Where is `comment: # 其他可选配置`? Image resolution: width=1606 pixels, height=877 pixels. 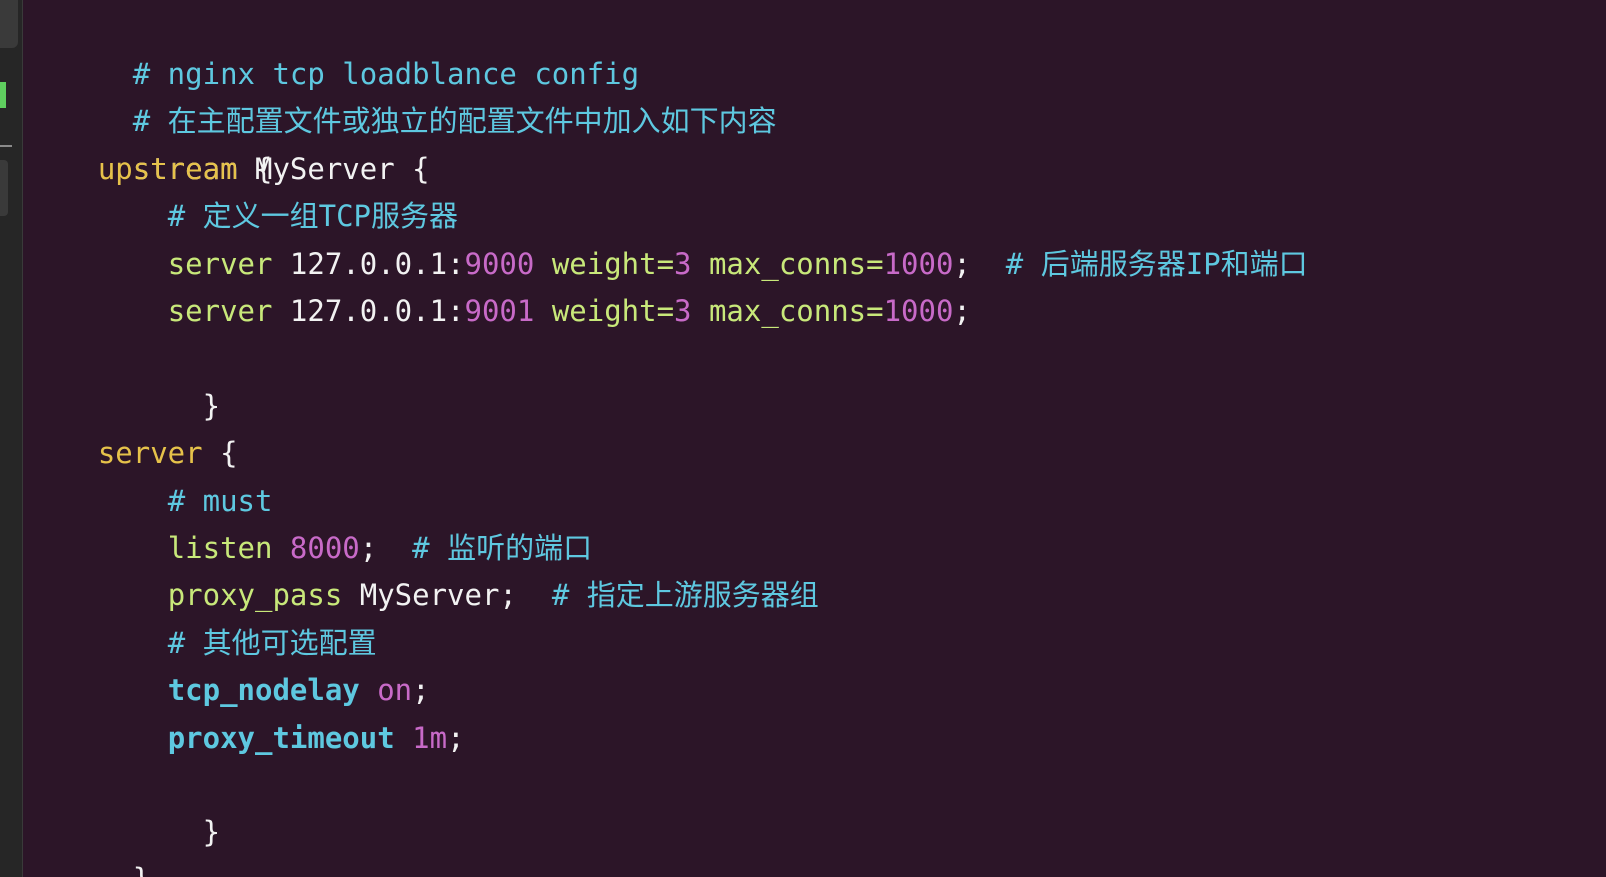 comment: # 其他可选配置 is located at coordinates (272, 643).